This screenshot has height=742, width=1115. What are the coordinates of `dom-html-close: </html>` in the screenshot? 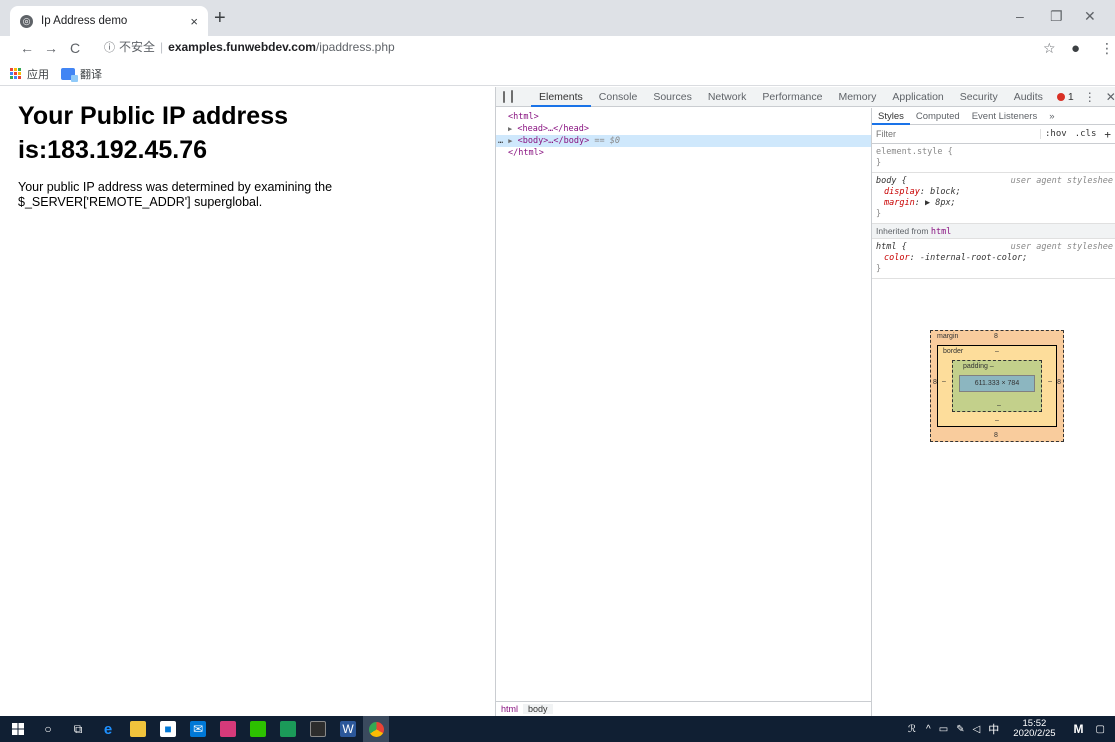 It's located at (683, 153).